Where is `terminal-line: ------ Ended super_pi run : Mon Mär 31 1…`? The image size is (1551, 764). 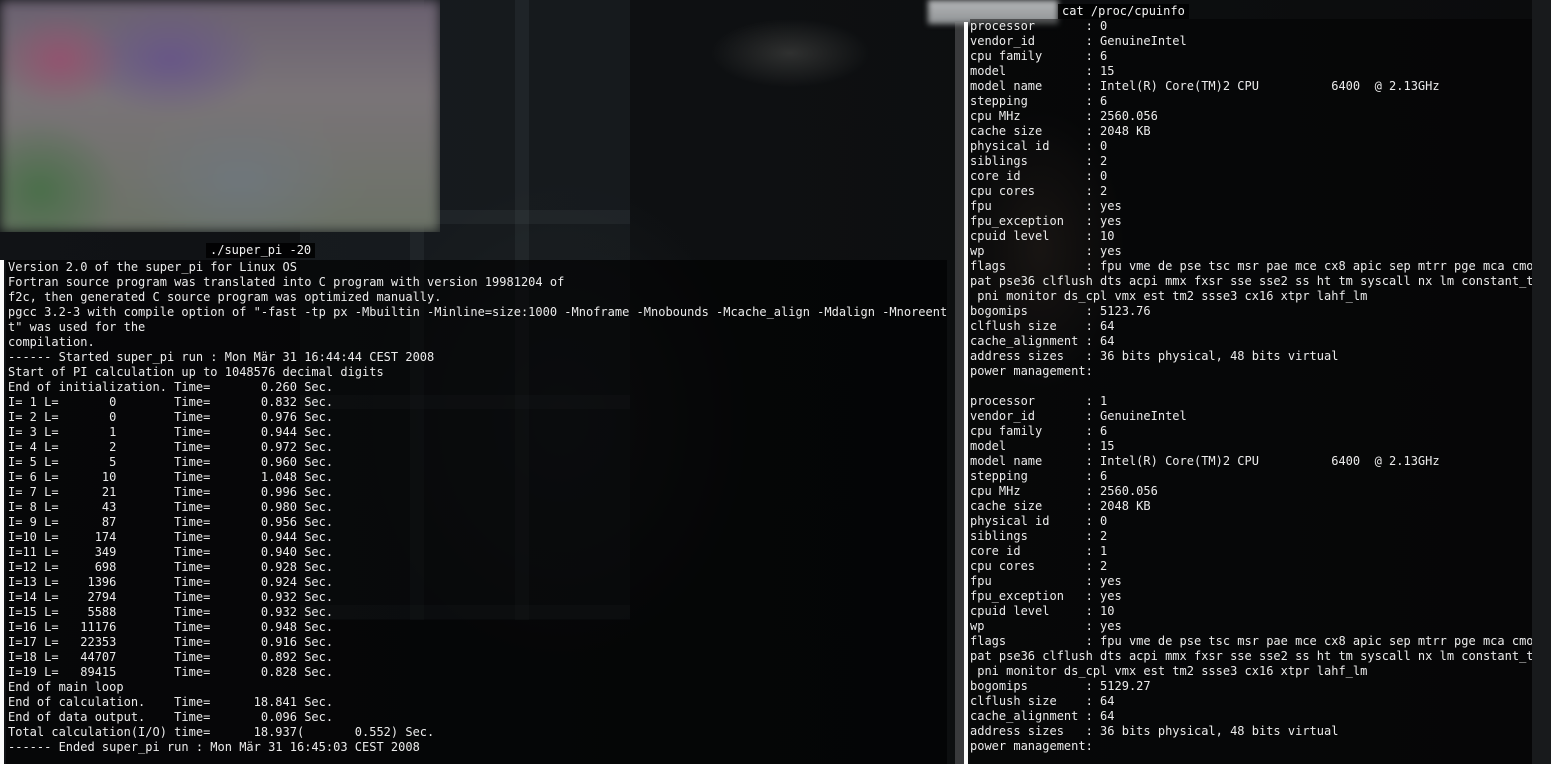 terminal-line: ------ Ended super_pi run : Mon Mär 31 1… is located at coordinates (214, 747).